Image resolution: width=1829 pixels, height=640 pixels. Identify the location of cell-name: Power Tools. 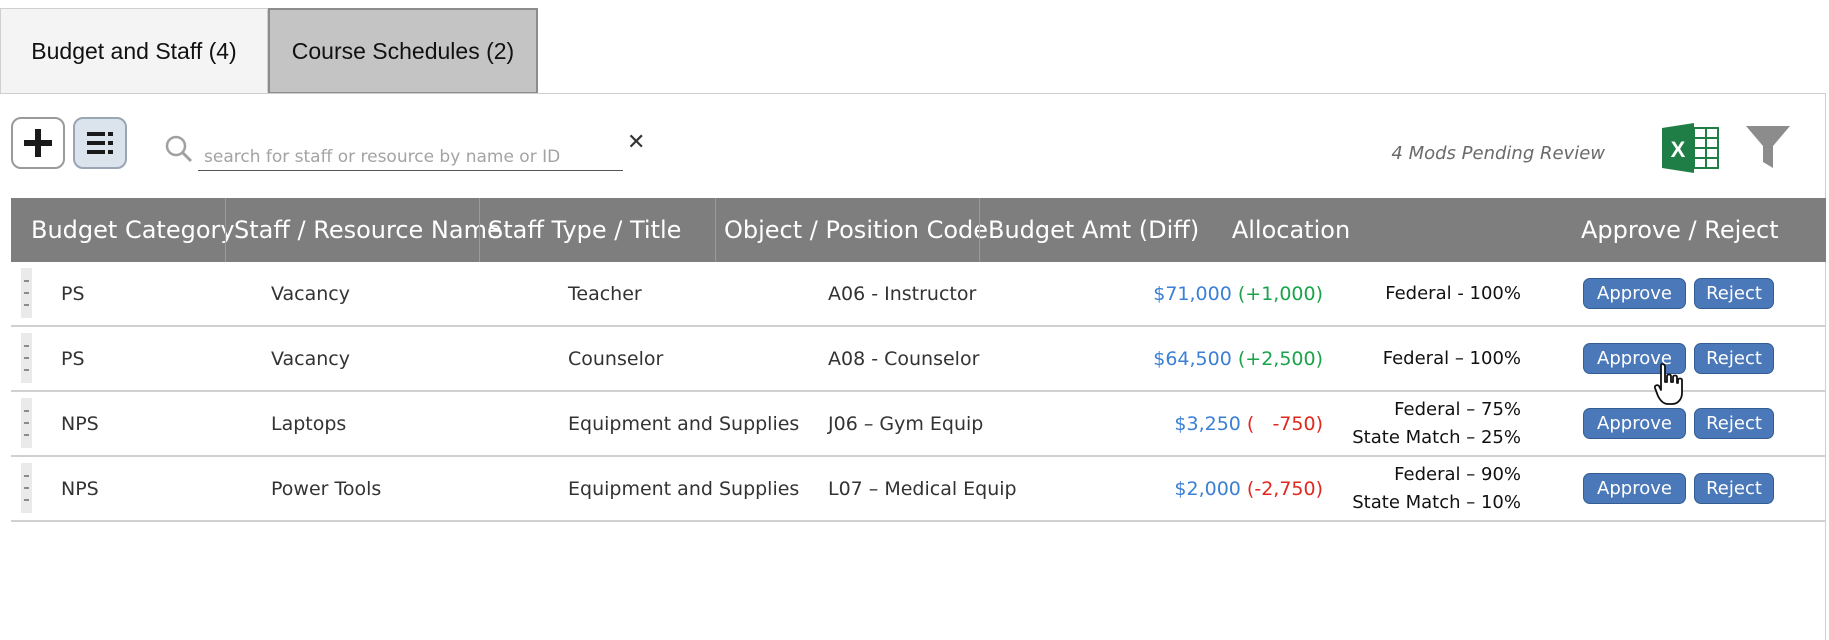
(326, 488).